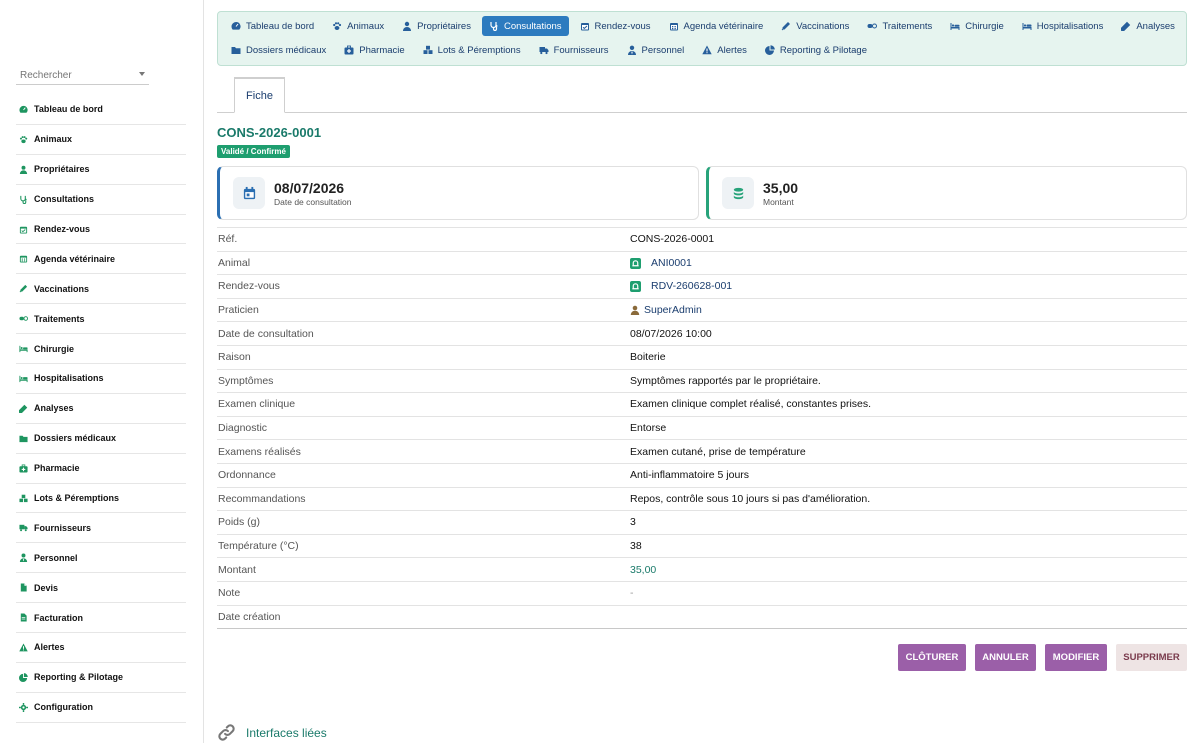  I want to click on close-record-button: CLÔTURER, so click(932, 657).